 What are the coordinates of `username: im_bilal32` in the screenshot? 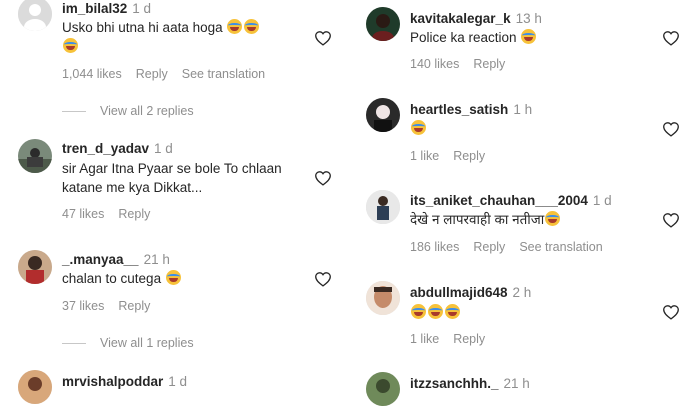 It's located at (94, 8).